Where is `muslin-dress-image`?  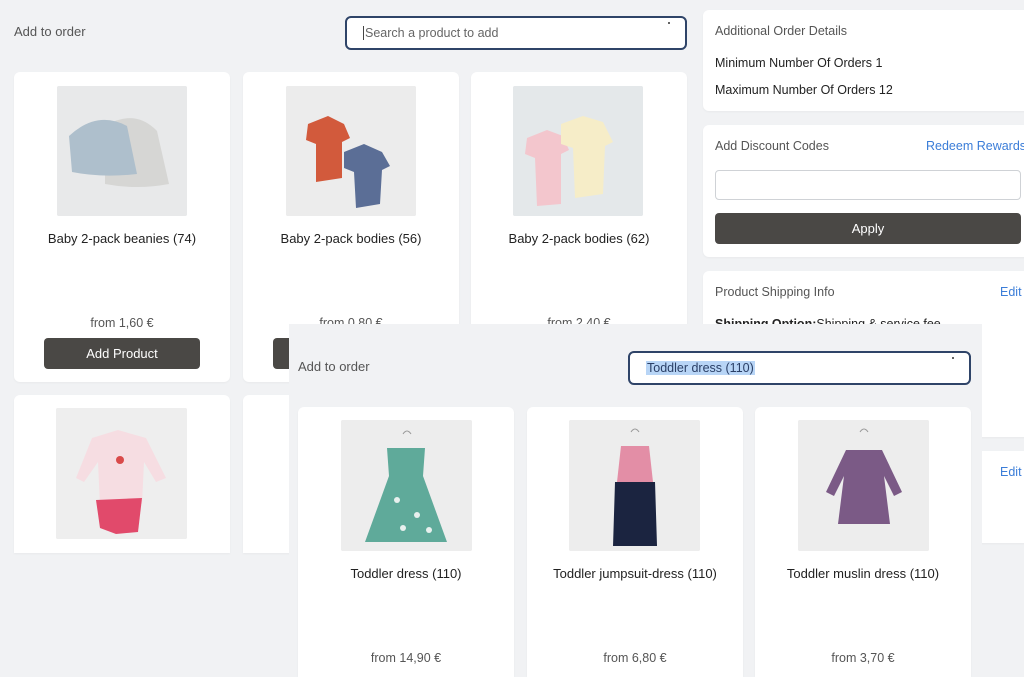
muslin-dress-image is located at coordinates (863, 485).